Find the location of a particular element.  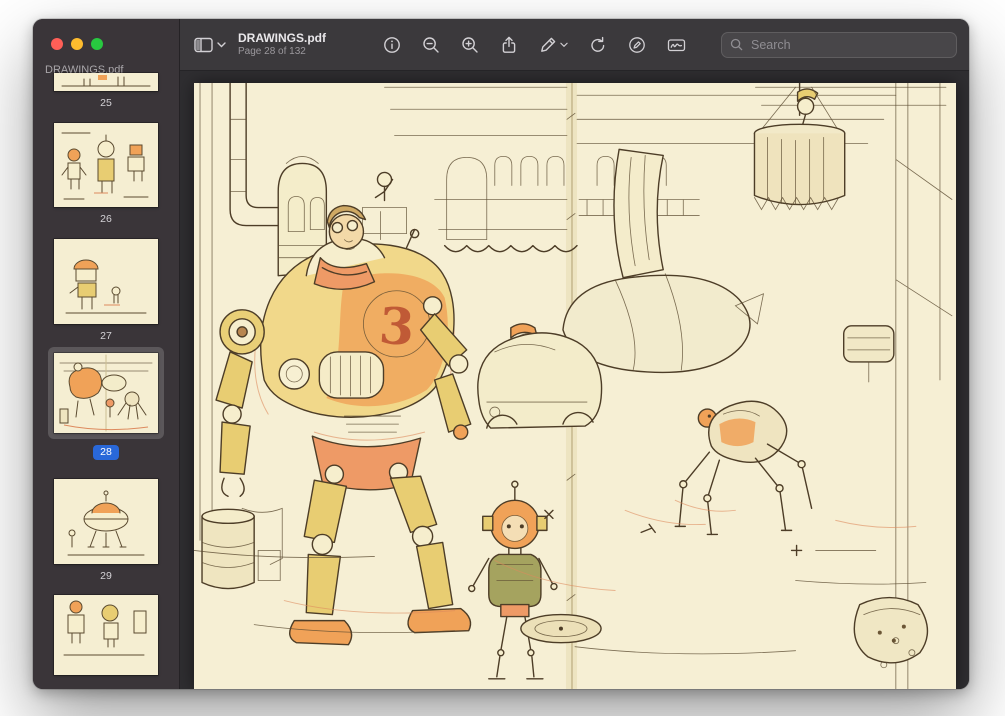

zoom-in-button is located at coordinates (470, 45).